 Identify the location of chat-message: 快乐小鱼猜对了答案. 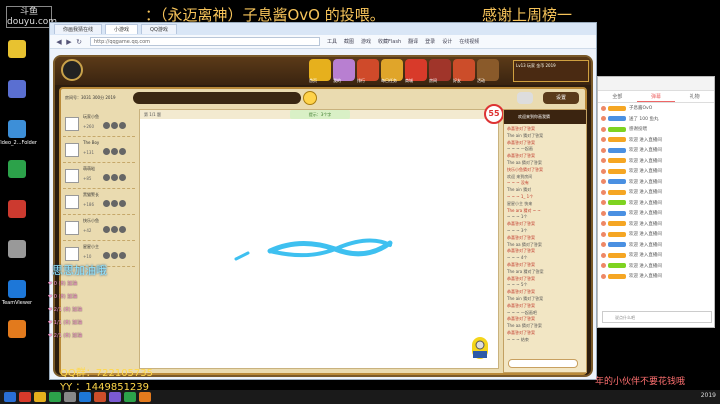
(525, 169).